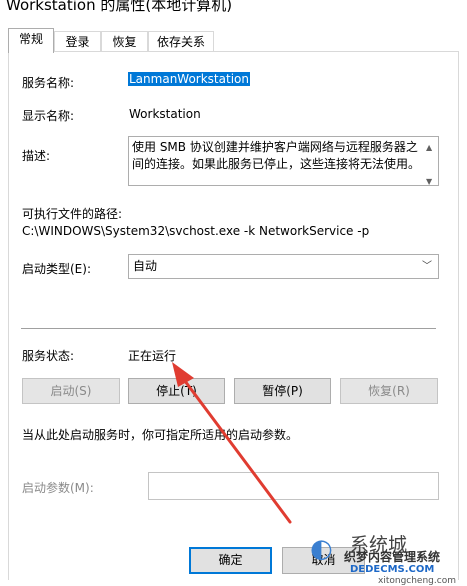 This screenshot has height=586, width=467. What do you see at coordinates (430, 161) in the screenshot?
I see `description-scrollbar: ▲ ▼` at bounding box center [430, 161].